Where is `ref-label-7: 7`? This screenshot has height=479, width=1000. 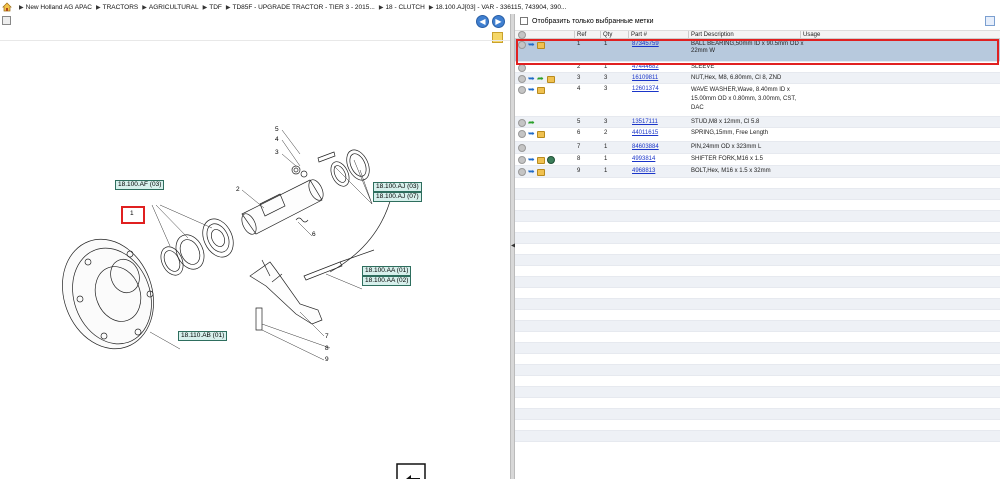
ref-label-7: 7 is located at coordinates (327, 336).